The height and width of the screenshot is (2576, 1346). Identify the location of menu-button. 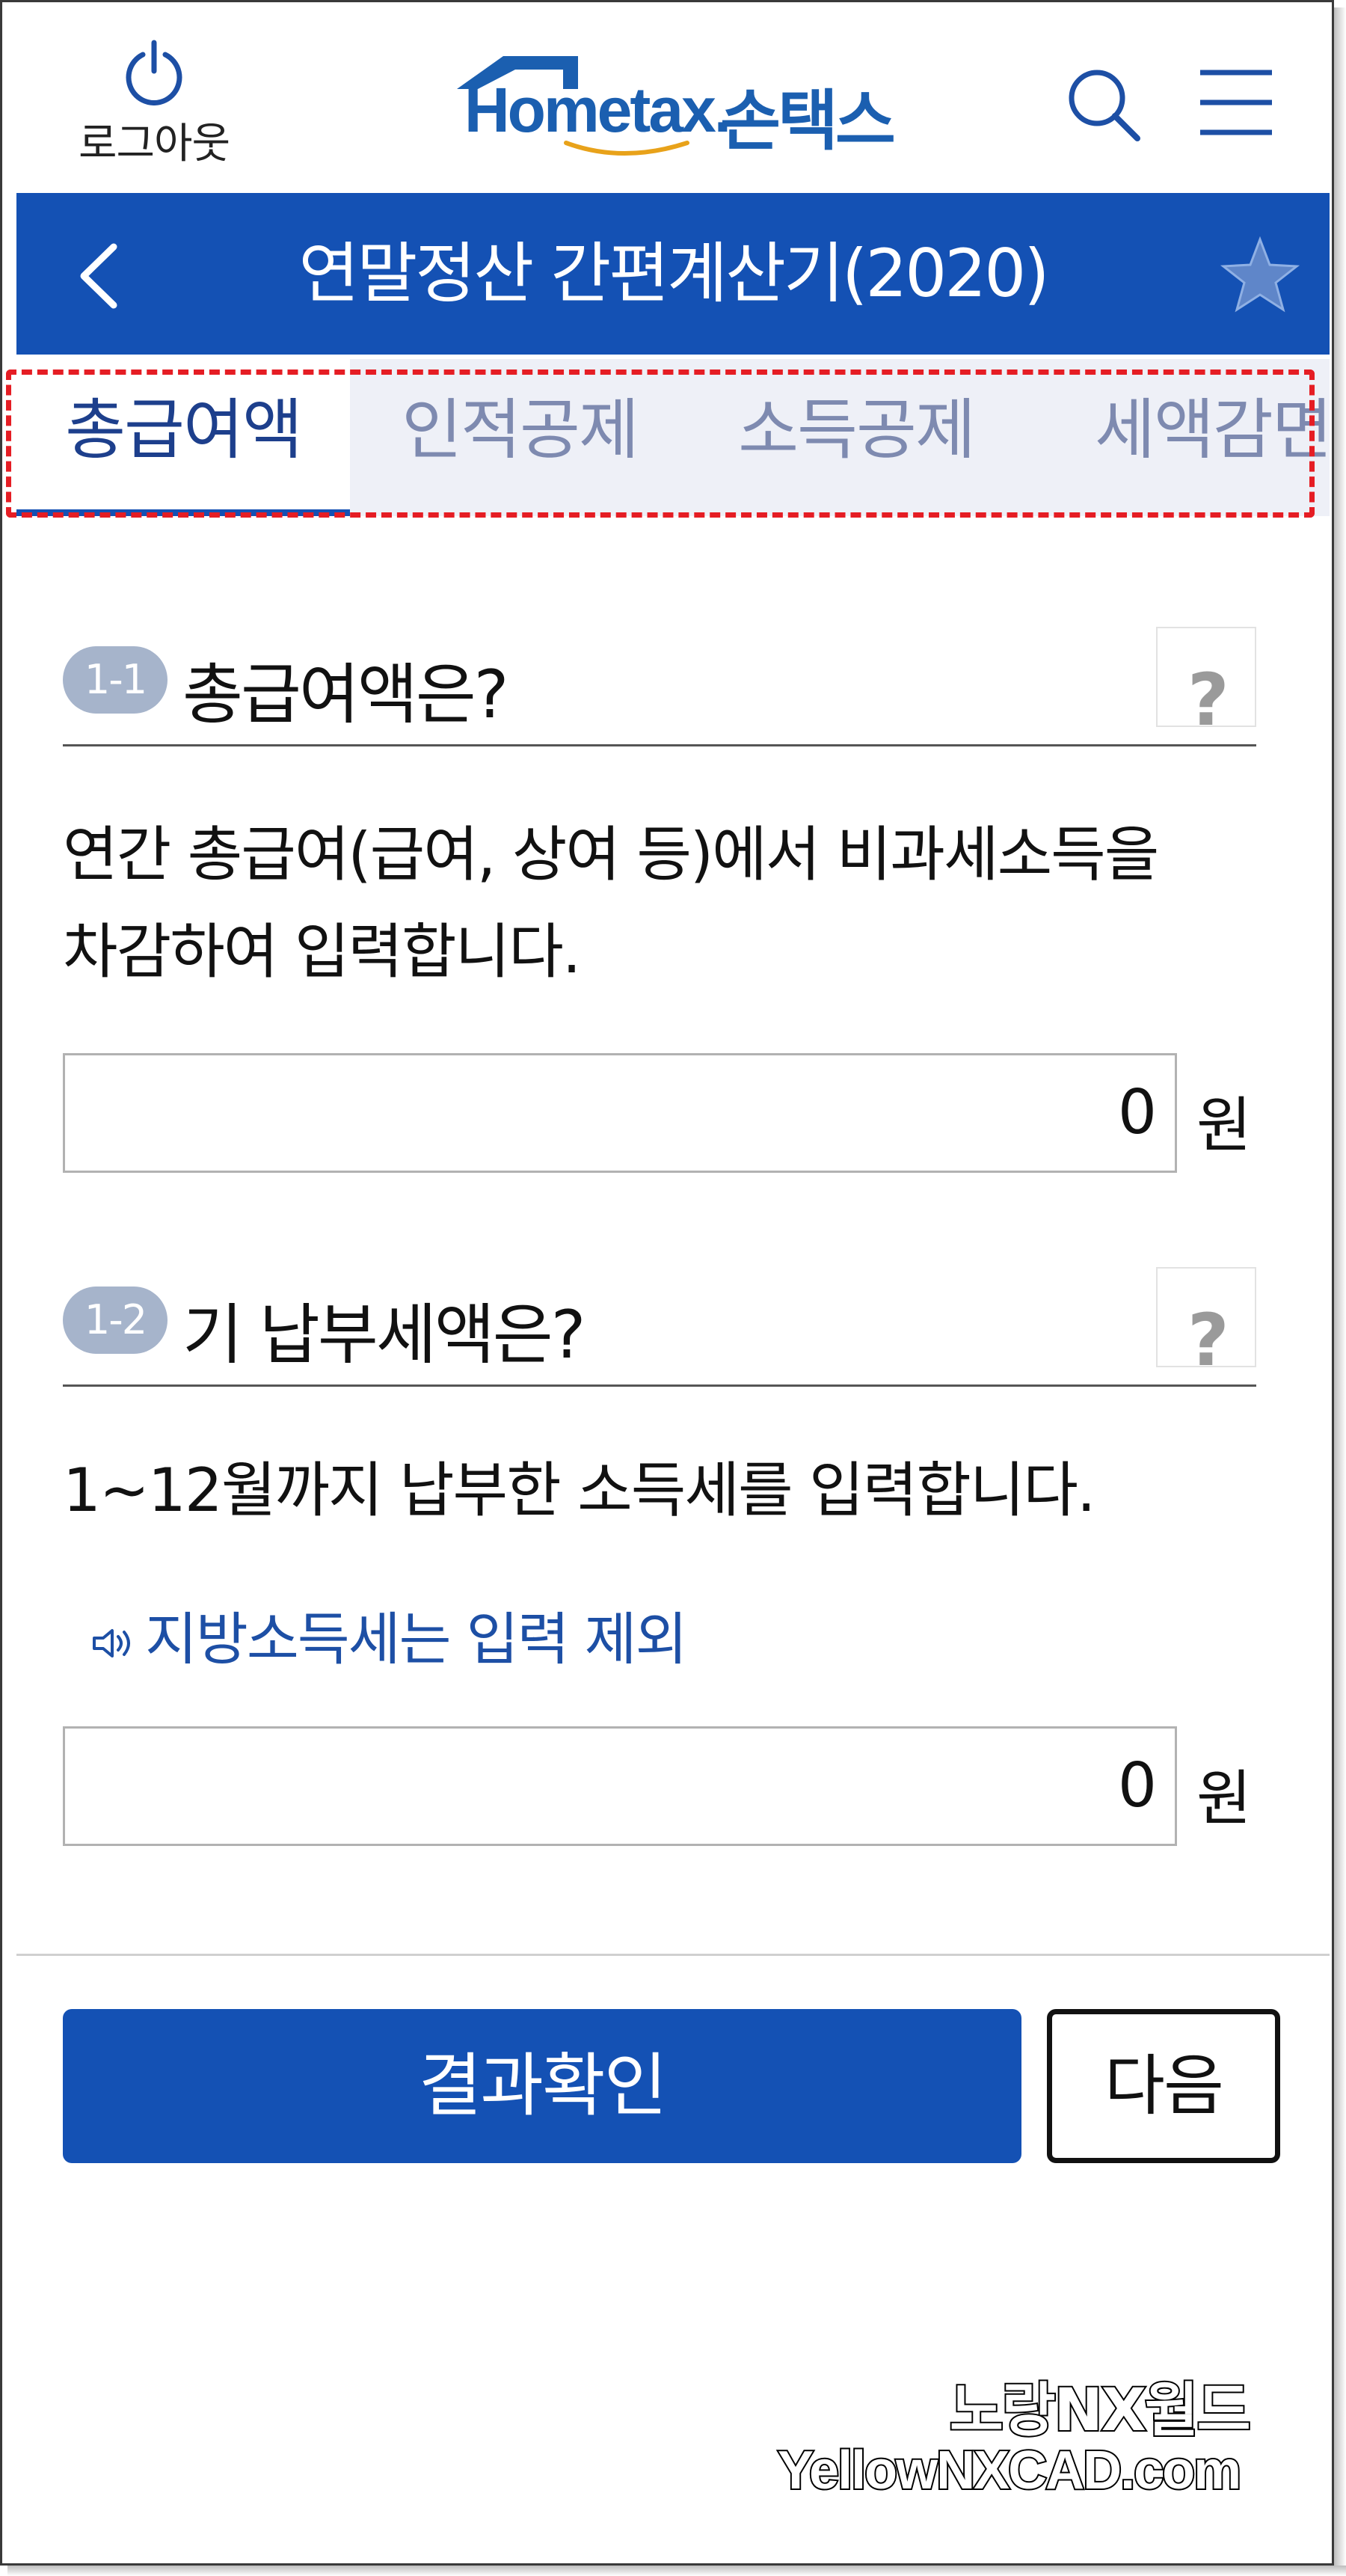
(1236, 102).